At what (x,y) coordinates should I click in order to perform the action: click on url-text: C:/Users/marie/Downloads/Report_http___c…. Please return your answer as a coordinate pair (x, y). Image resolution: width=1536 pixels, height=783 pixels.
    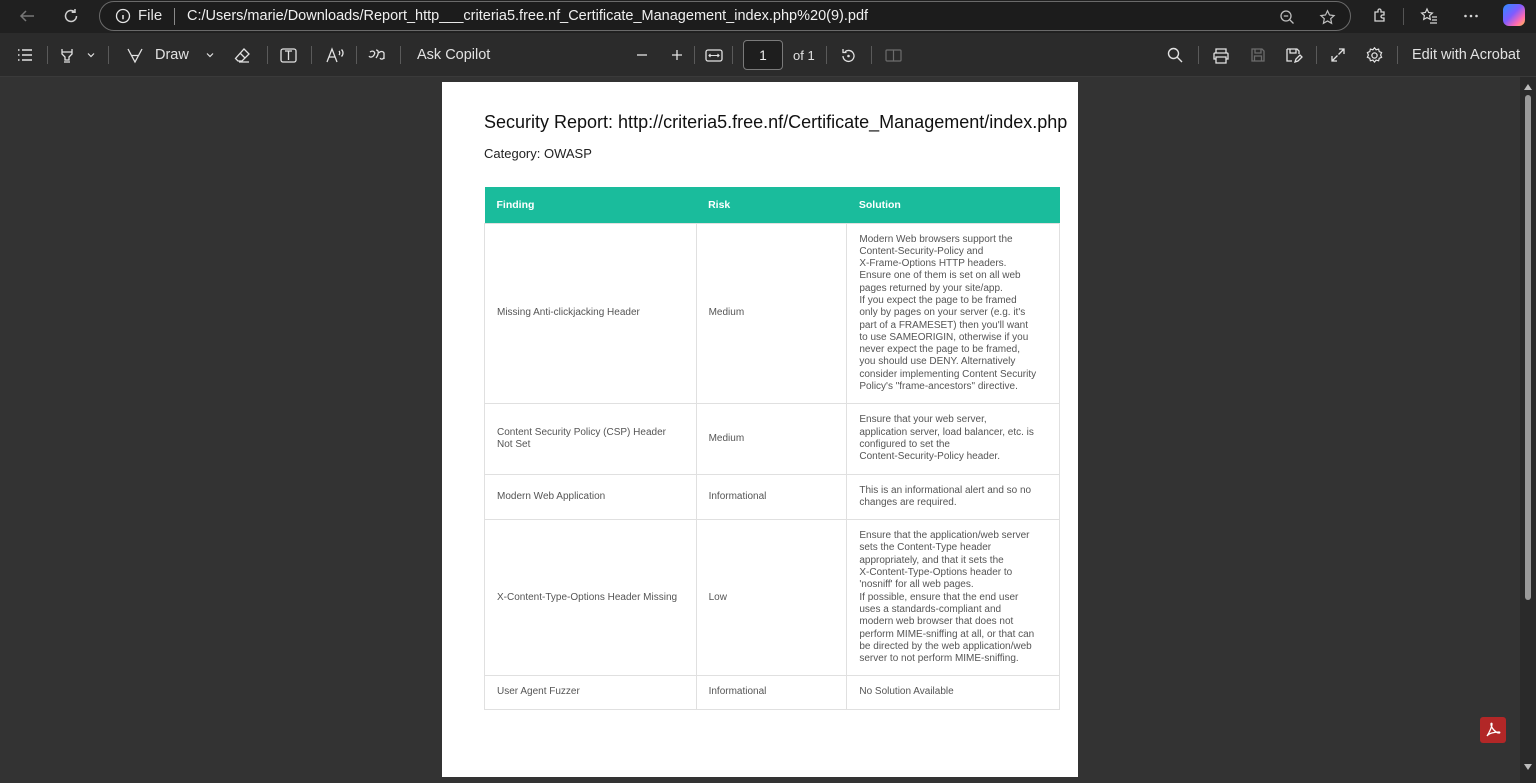
    Looking at the image, I should click on (527, 16).